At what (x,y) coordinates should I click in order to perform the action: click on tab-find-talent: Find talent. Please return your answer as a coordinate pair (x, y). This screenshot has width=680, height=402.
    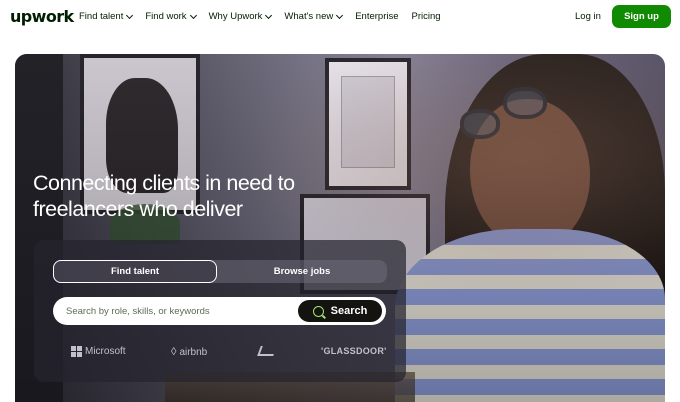
    Looking at the image, I should click on (135, 271).